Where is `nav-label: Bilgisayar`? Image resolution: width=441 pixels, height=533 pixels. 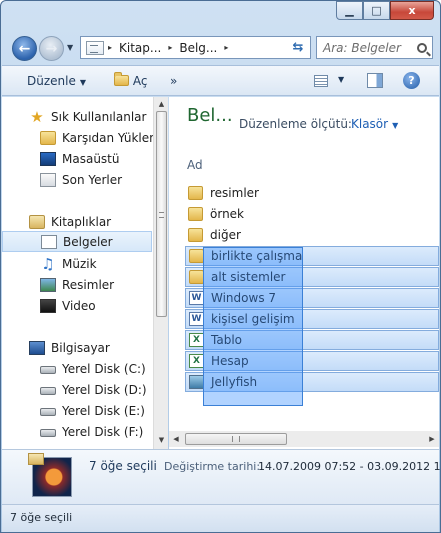
nav-label: Bilgisayar is located at coordinates (80, 347).